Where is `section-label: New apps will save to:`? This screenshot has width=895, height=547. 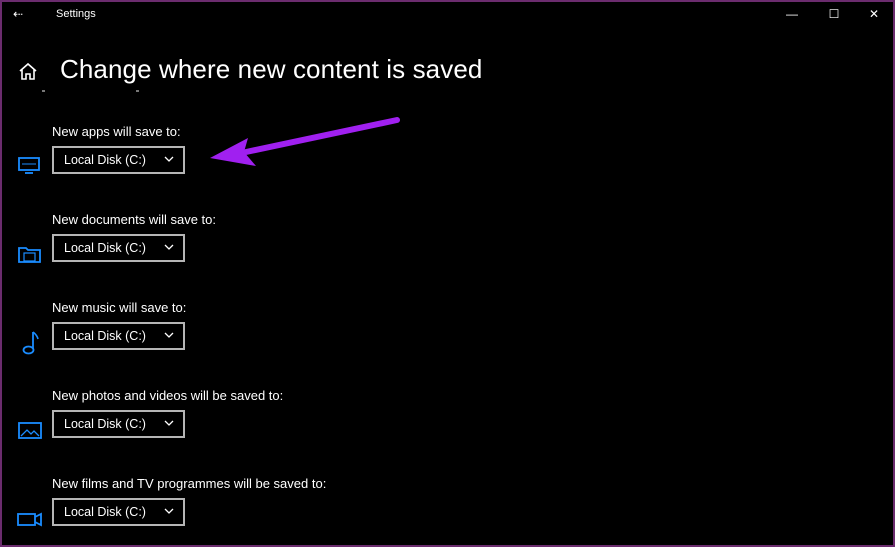 section-label: New apps will save to: is located at coordinates (116, 131).